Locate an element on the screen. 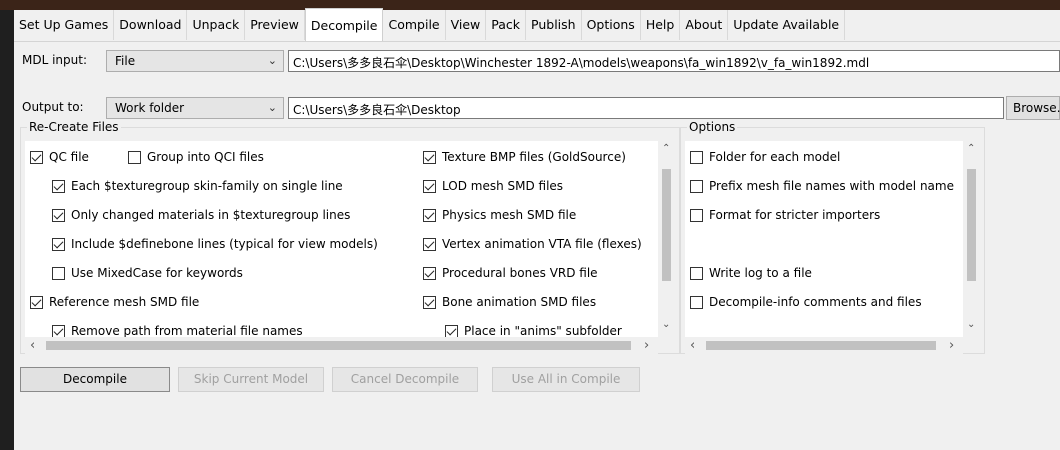 Image resolution: width=1060 pixels, height=450 pixels. output-mode-value: Work folder is located at coordinates (150, 108).